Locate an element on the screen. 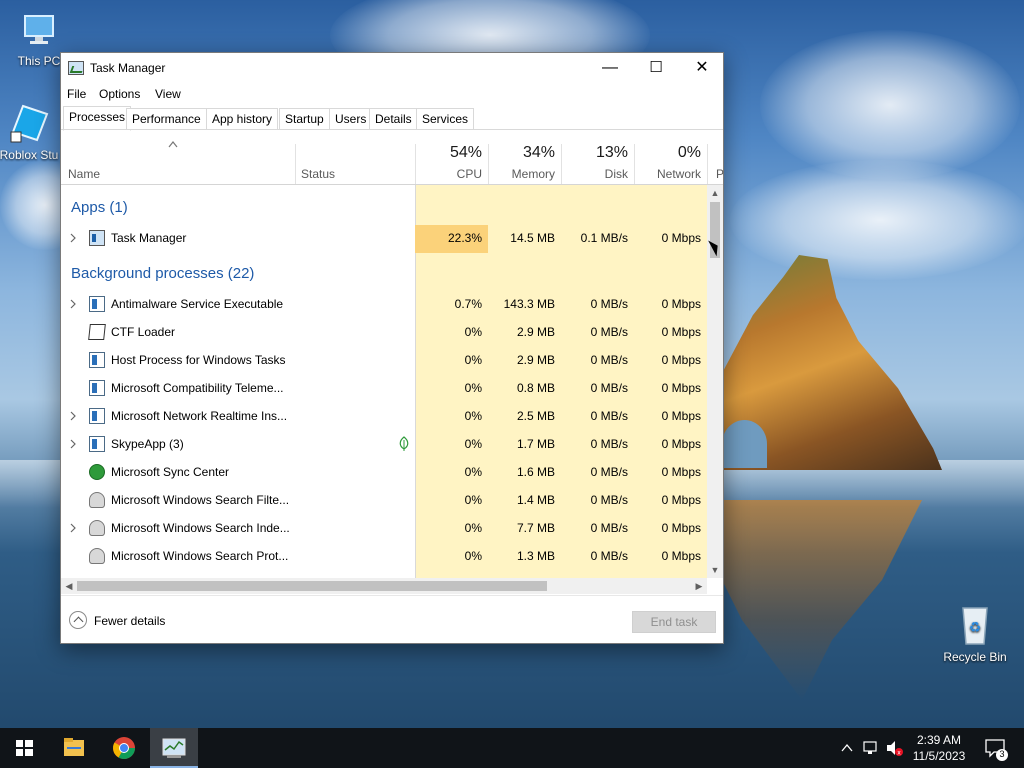 The image size is (1024, 768). tab-app-history: App history is located at coordinates (242, 119).